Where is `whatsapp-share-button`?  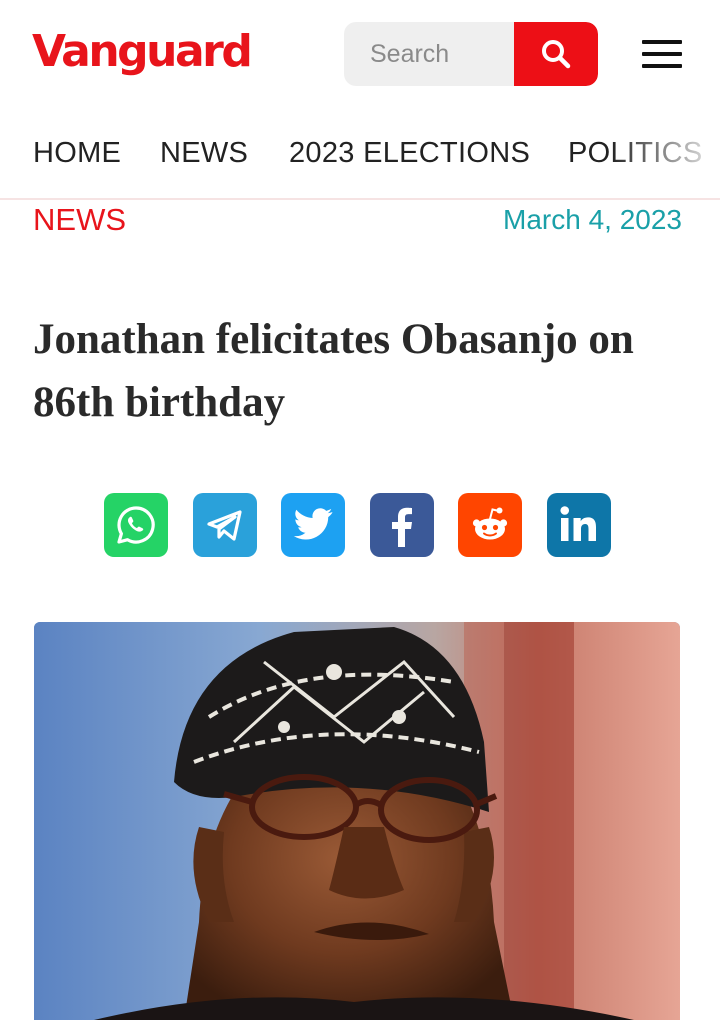
whatsapp-share-button is located at coordinates (136, 525).